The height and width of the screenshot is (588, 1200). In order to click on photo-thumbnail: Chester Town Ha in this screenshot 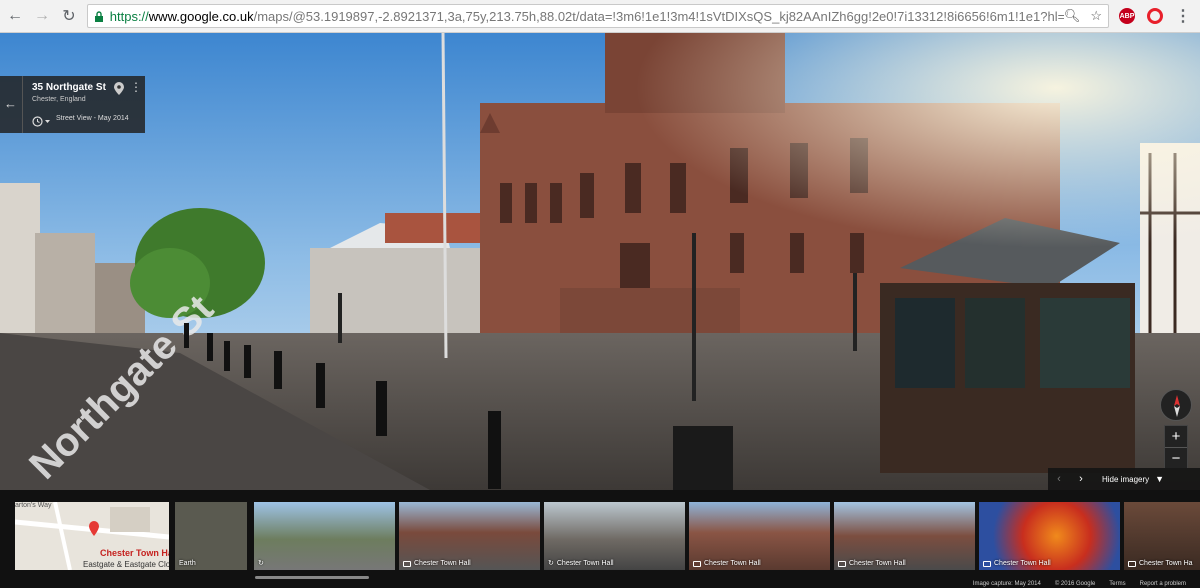, I will do `click(1162, 536)`.